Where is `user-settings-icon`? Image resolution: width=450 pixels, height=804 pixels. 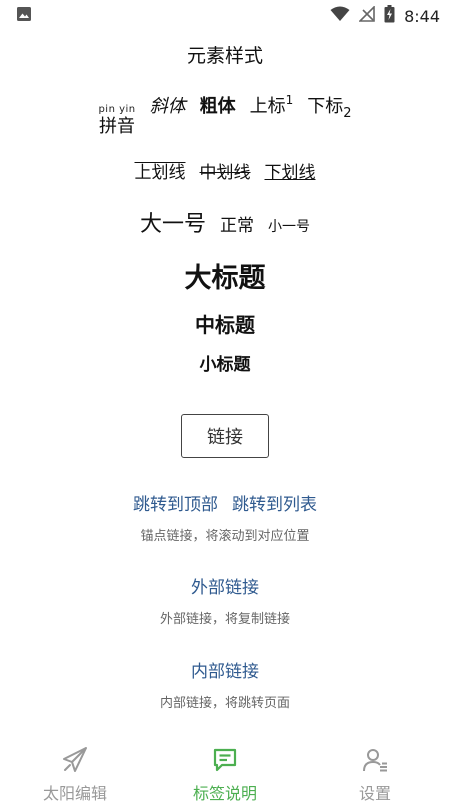 user-settings-icon is located at coordinates (375, 762).